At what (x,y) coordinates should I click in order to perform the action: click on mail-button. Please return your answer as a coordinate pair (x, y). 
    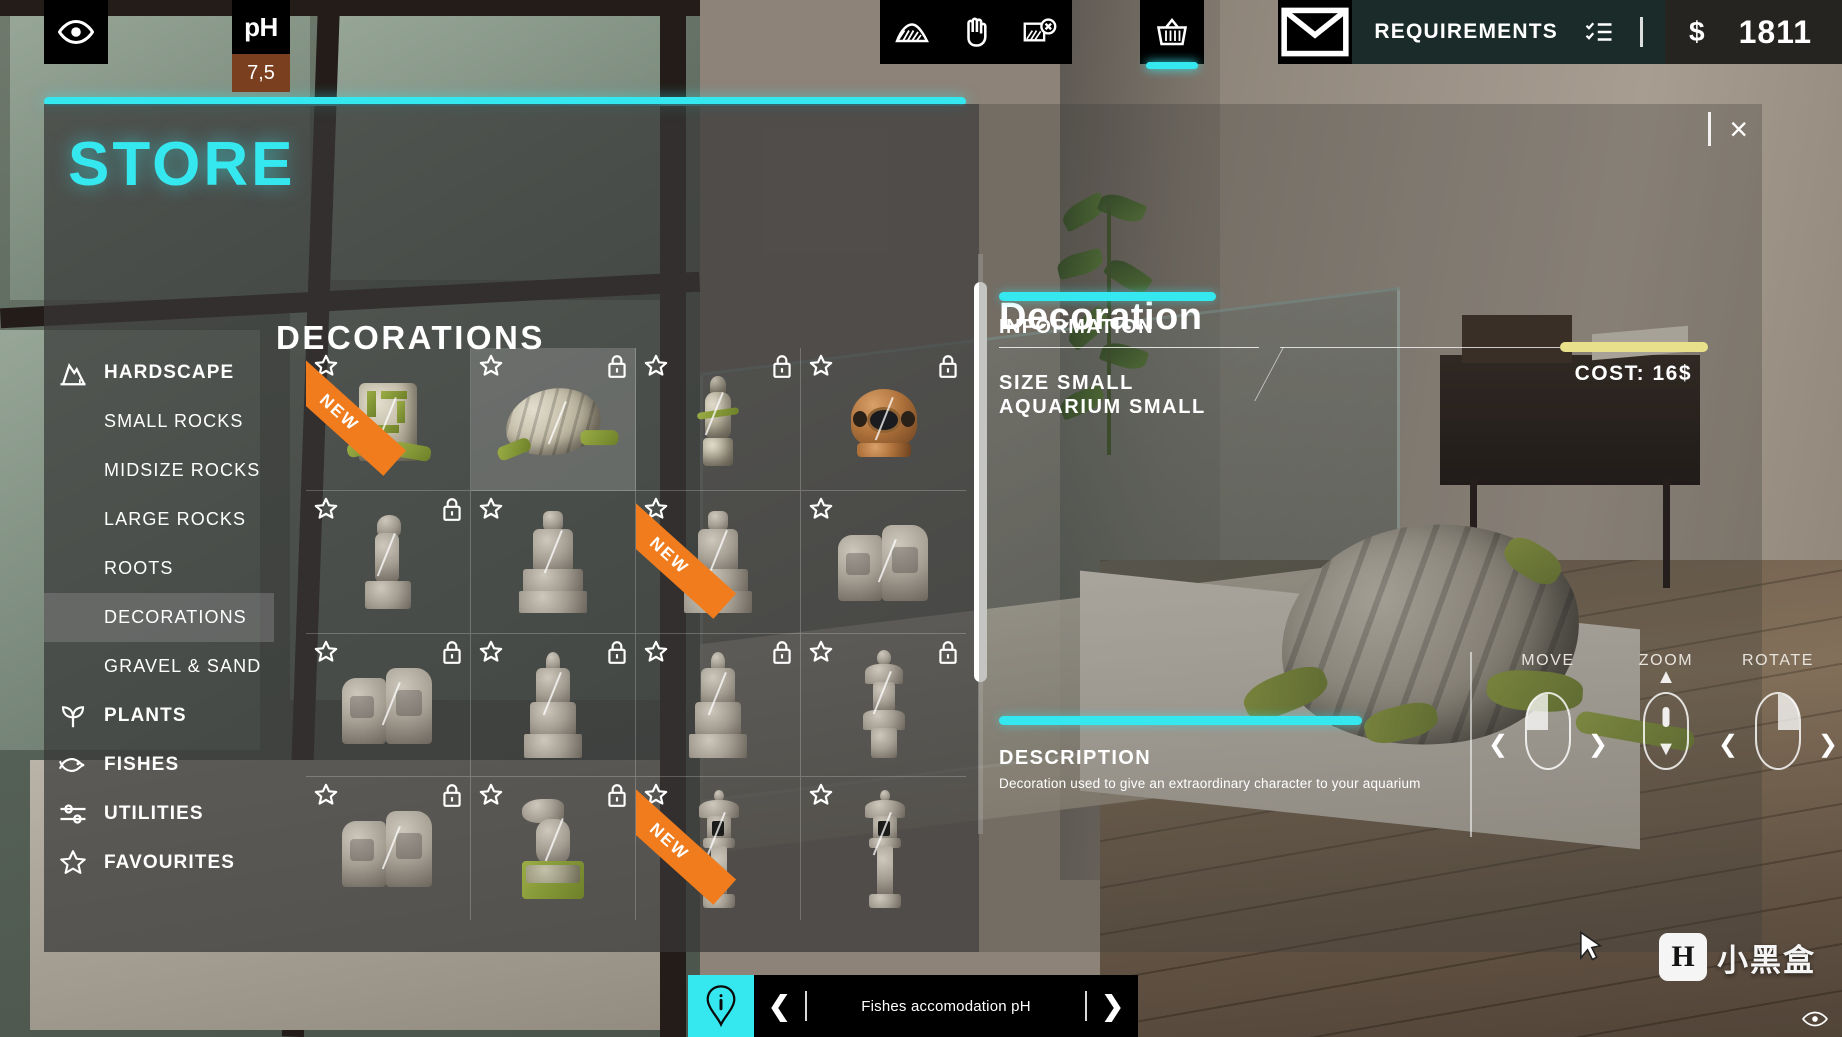
    Looking at the image, I should click on (1315, 32).